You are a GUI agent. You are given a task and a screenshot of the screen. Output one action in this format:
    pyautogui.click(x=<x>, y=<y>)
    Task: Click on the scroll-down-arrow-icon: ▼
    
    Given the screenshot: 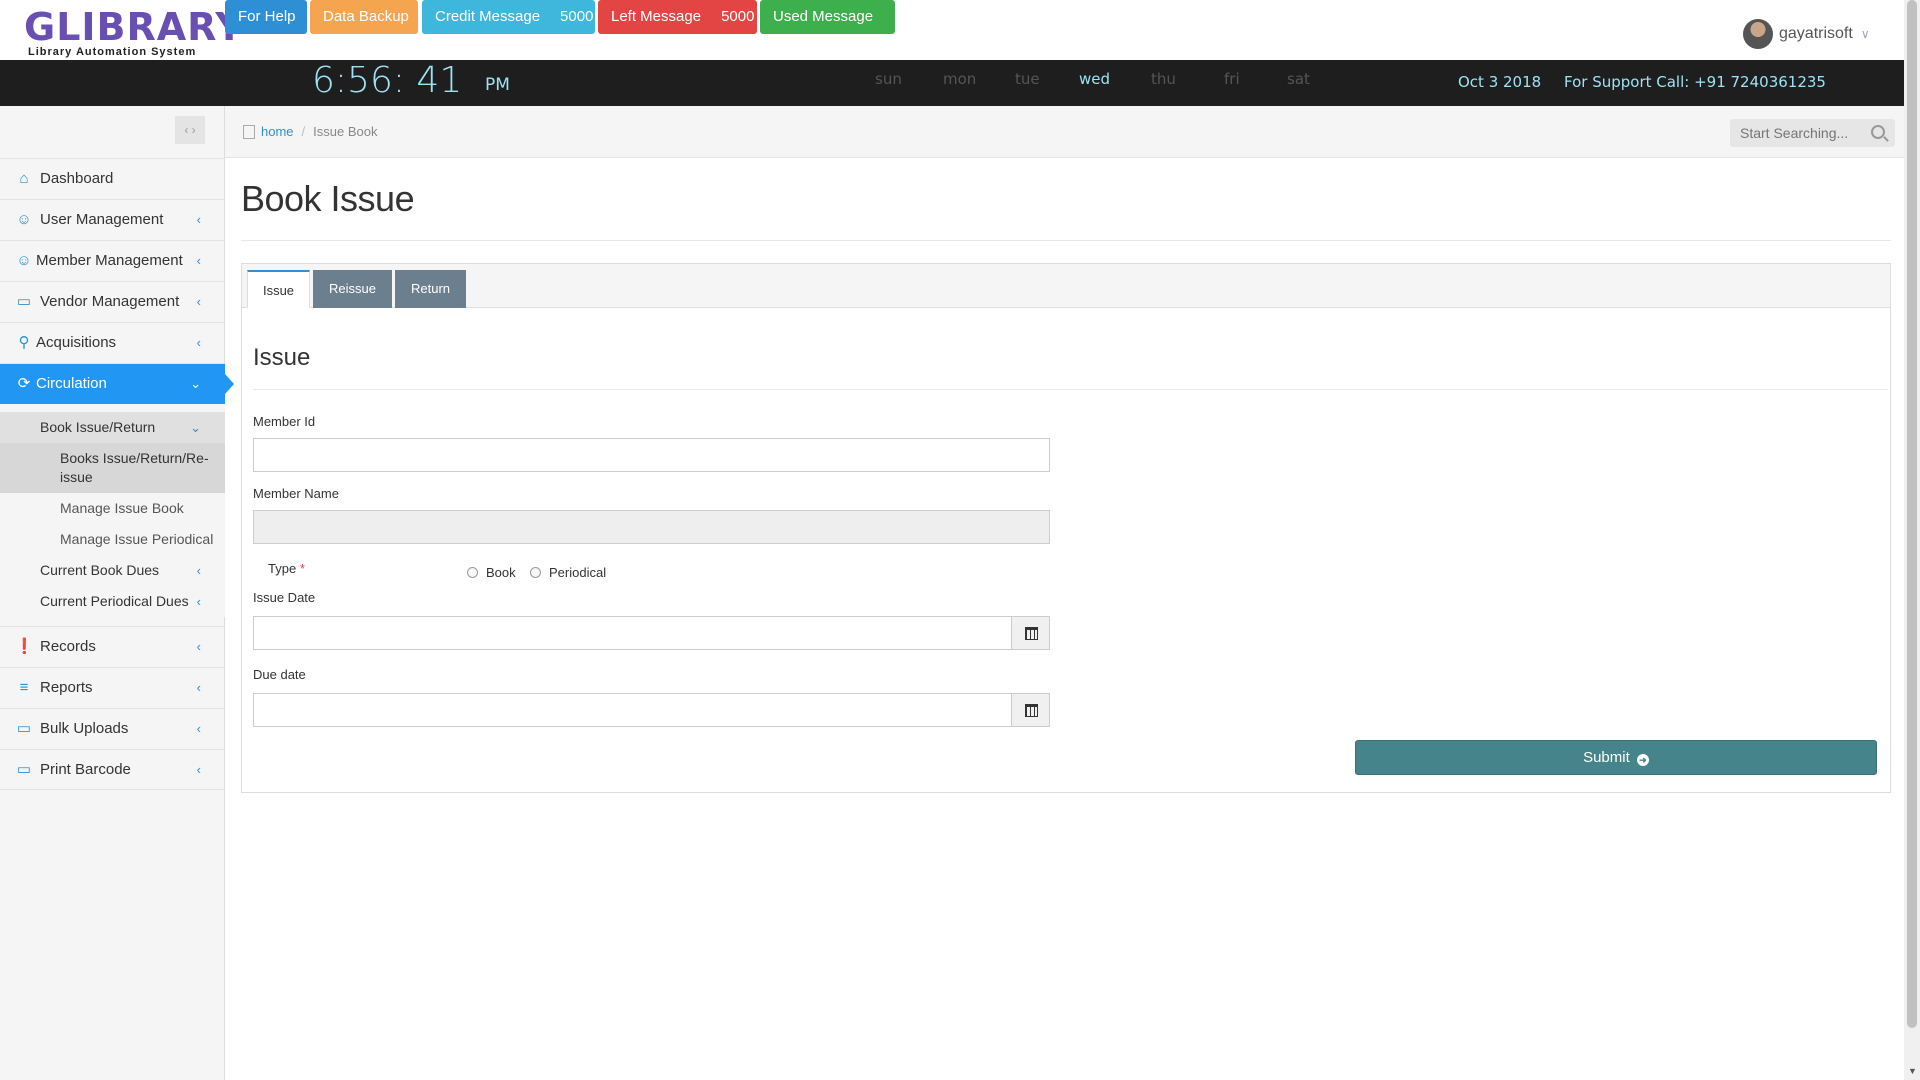 What is the action you would take?
    pyautogui.click(x=1912, y=1071)
    